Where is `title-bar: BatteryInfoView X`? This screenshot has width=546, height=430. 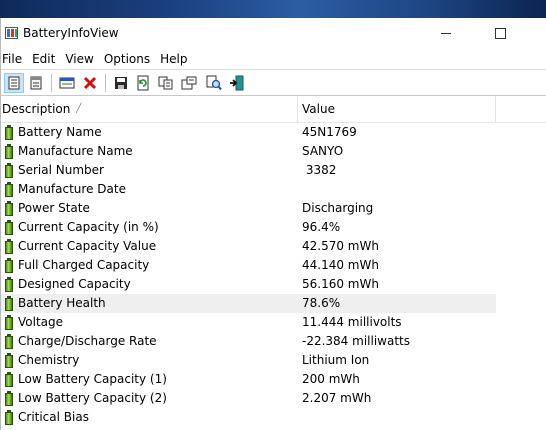
title-bar: BatteryInfoView X is located at coordinates (273, 33).